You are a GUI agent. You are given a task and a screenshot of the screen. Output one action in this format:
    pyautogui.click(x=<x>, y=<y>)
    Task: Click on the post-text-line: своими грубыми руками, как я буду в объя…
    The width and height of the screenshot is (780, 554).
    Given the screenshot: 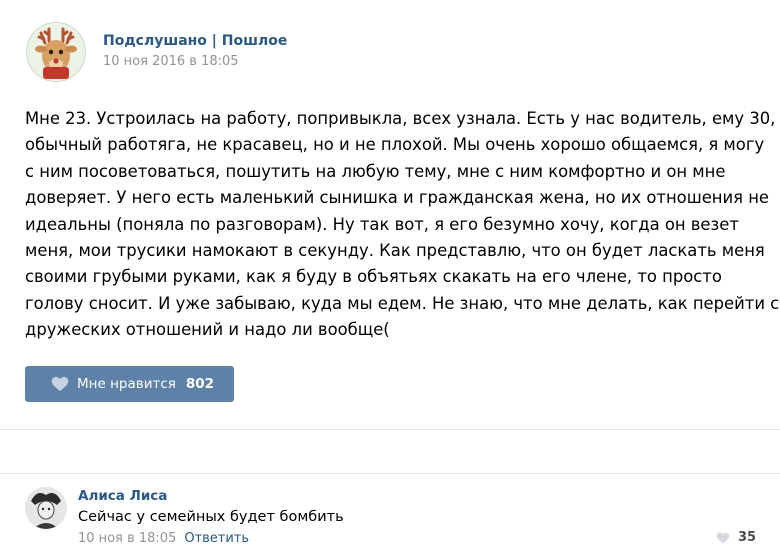 What is the action you would take?
    pyautogui.click(x=373, y=277)
    